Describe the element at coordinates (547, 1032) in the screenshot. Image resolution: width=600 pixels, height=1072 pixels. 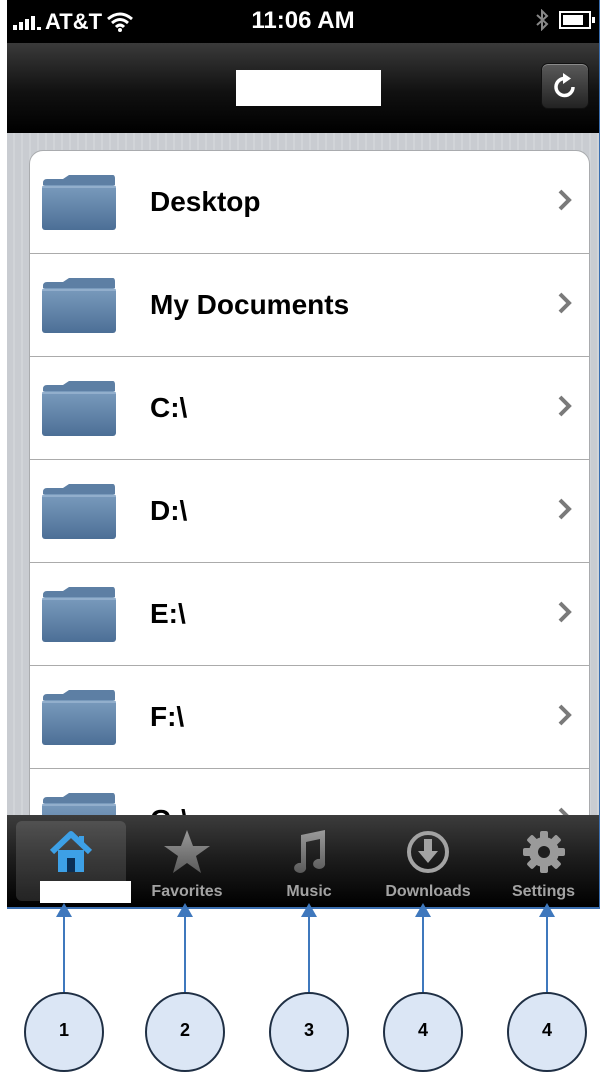
I see `callout-badge-5: 4` at that location.